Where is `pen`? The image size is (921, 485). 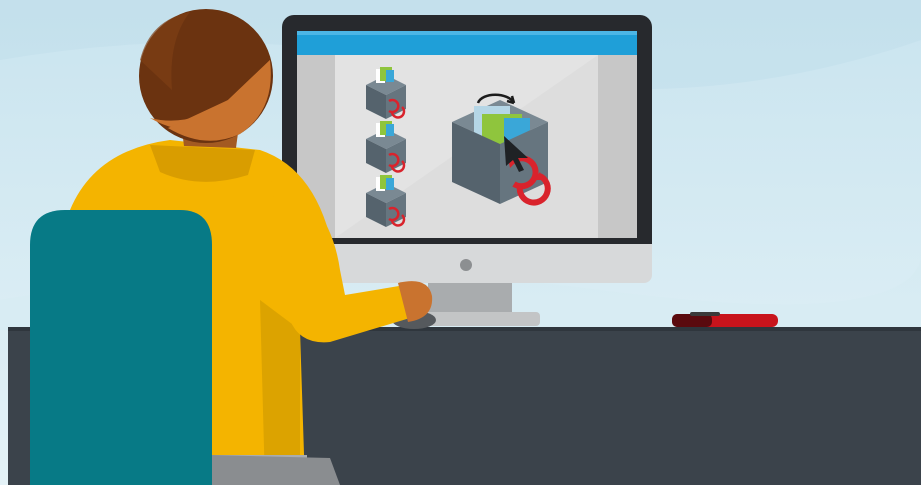
pen is located at coordinates (725, 319).